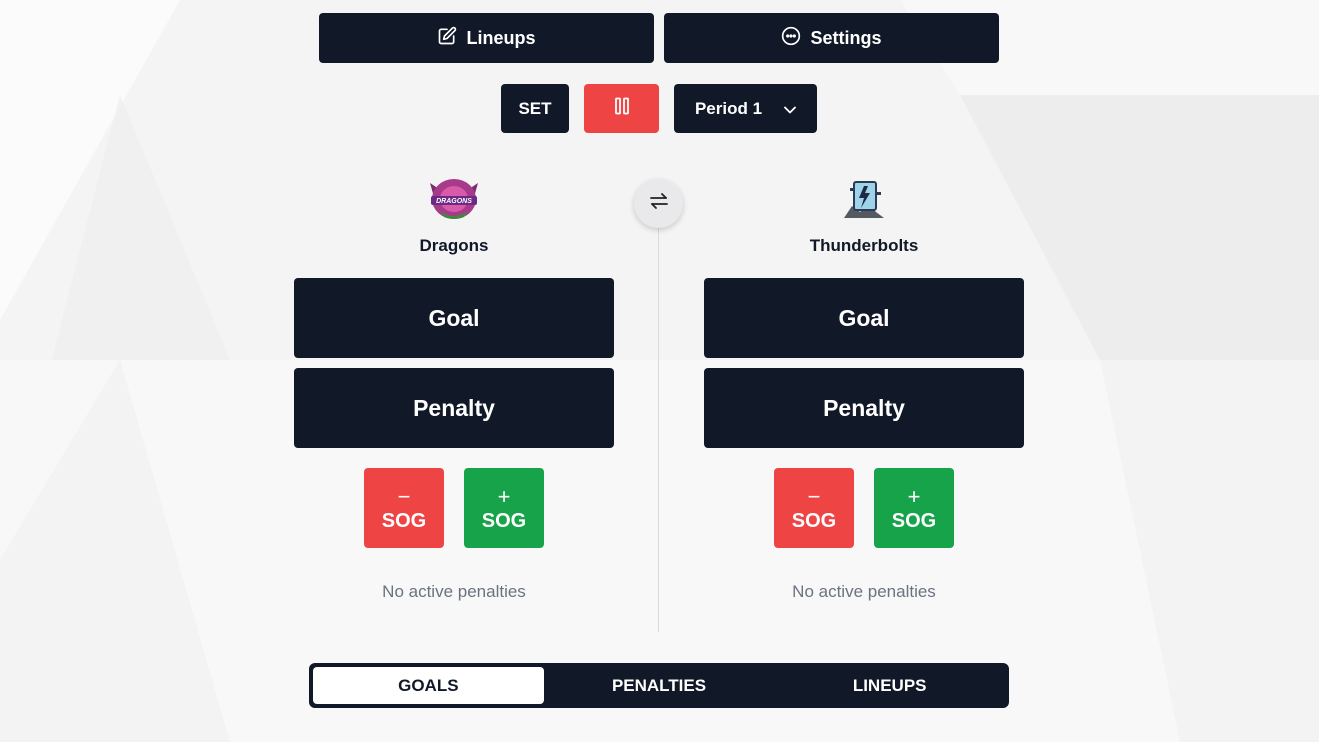 The width and height of the screenshot is (1319, 742). Describe the element at coordinates (504, 520) in the screenshot. I see `home-sog-increment-label: SOG` at that location.